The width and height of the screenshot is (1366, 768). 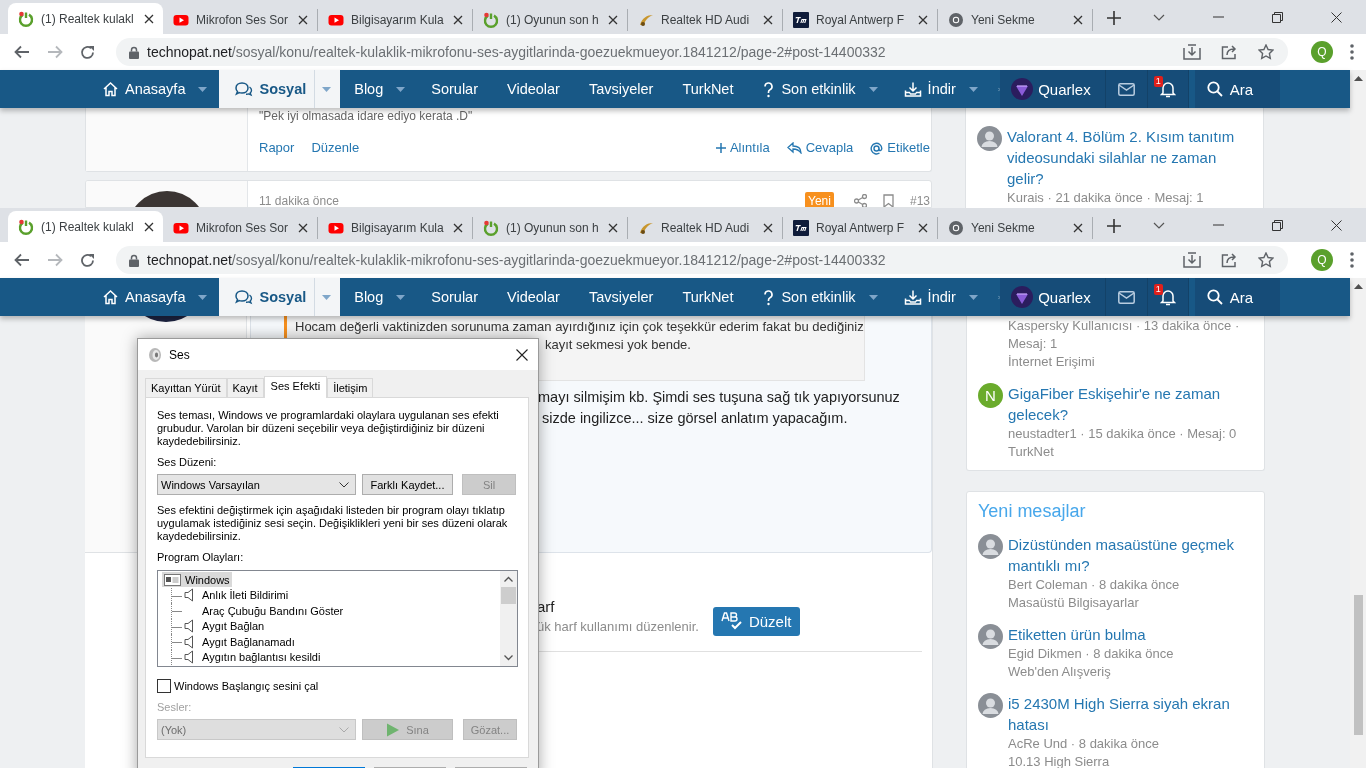 I want to click on action-link: Cevapla, so click(x=820, y=148).